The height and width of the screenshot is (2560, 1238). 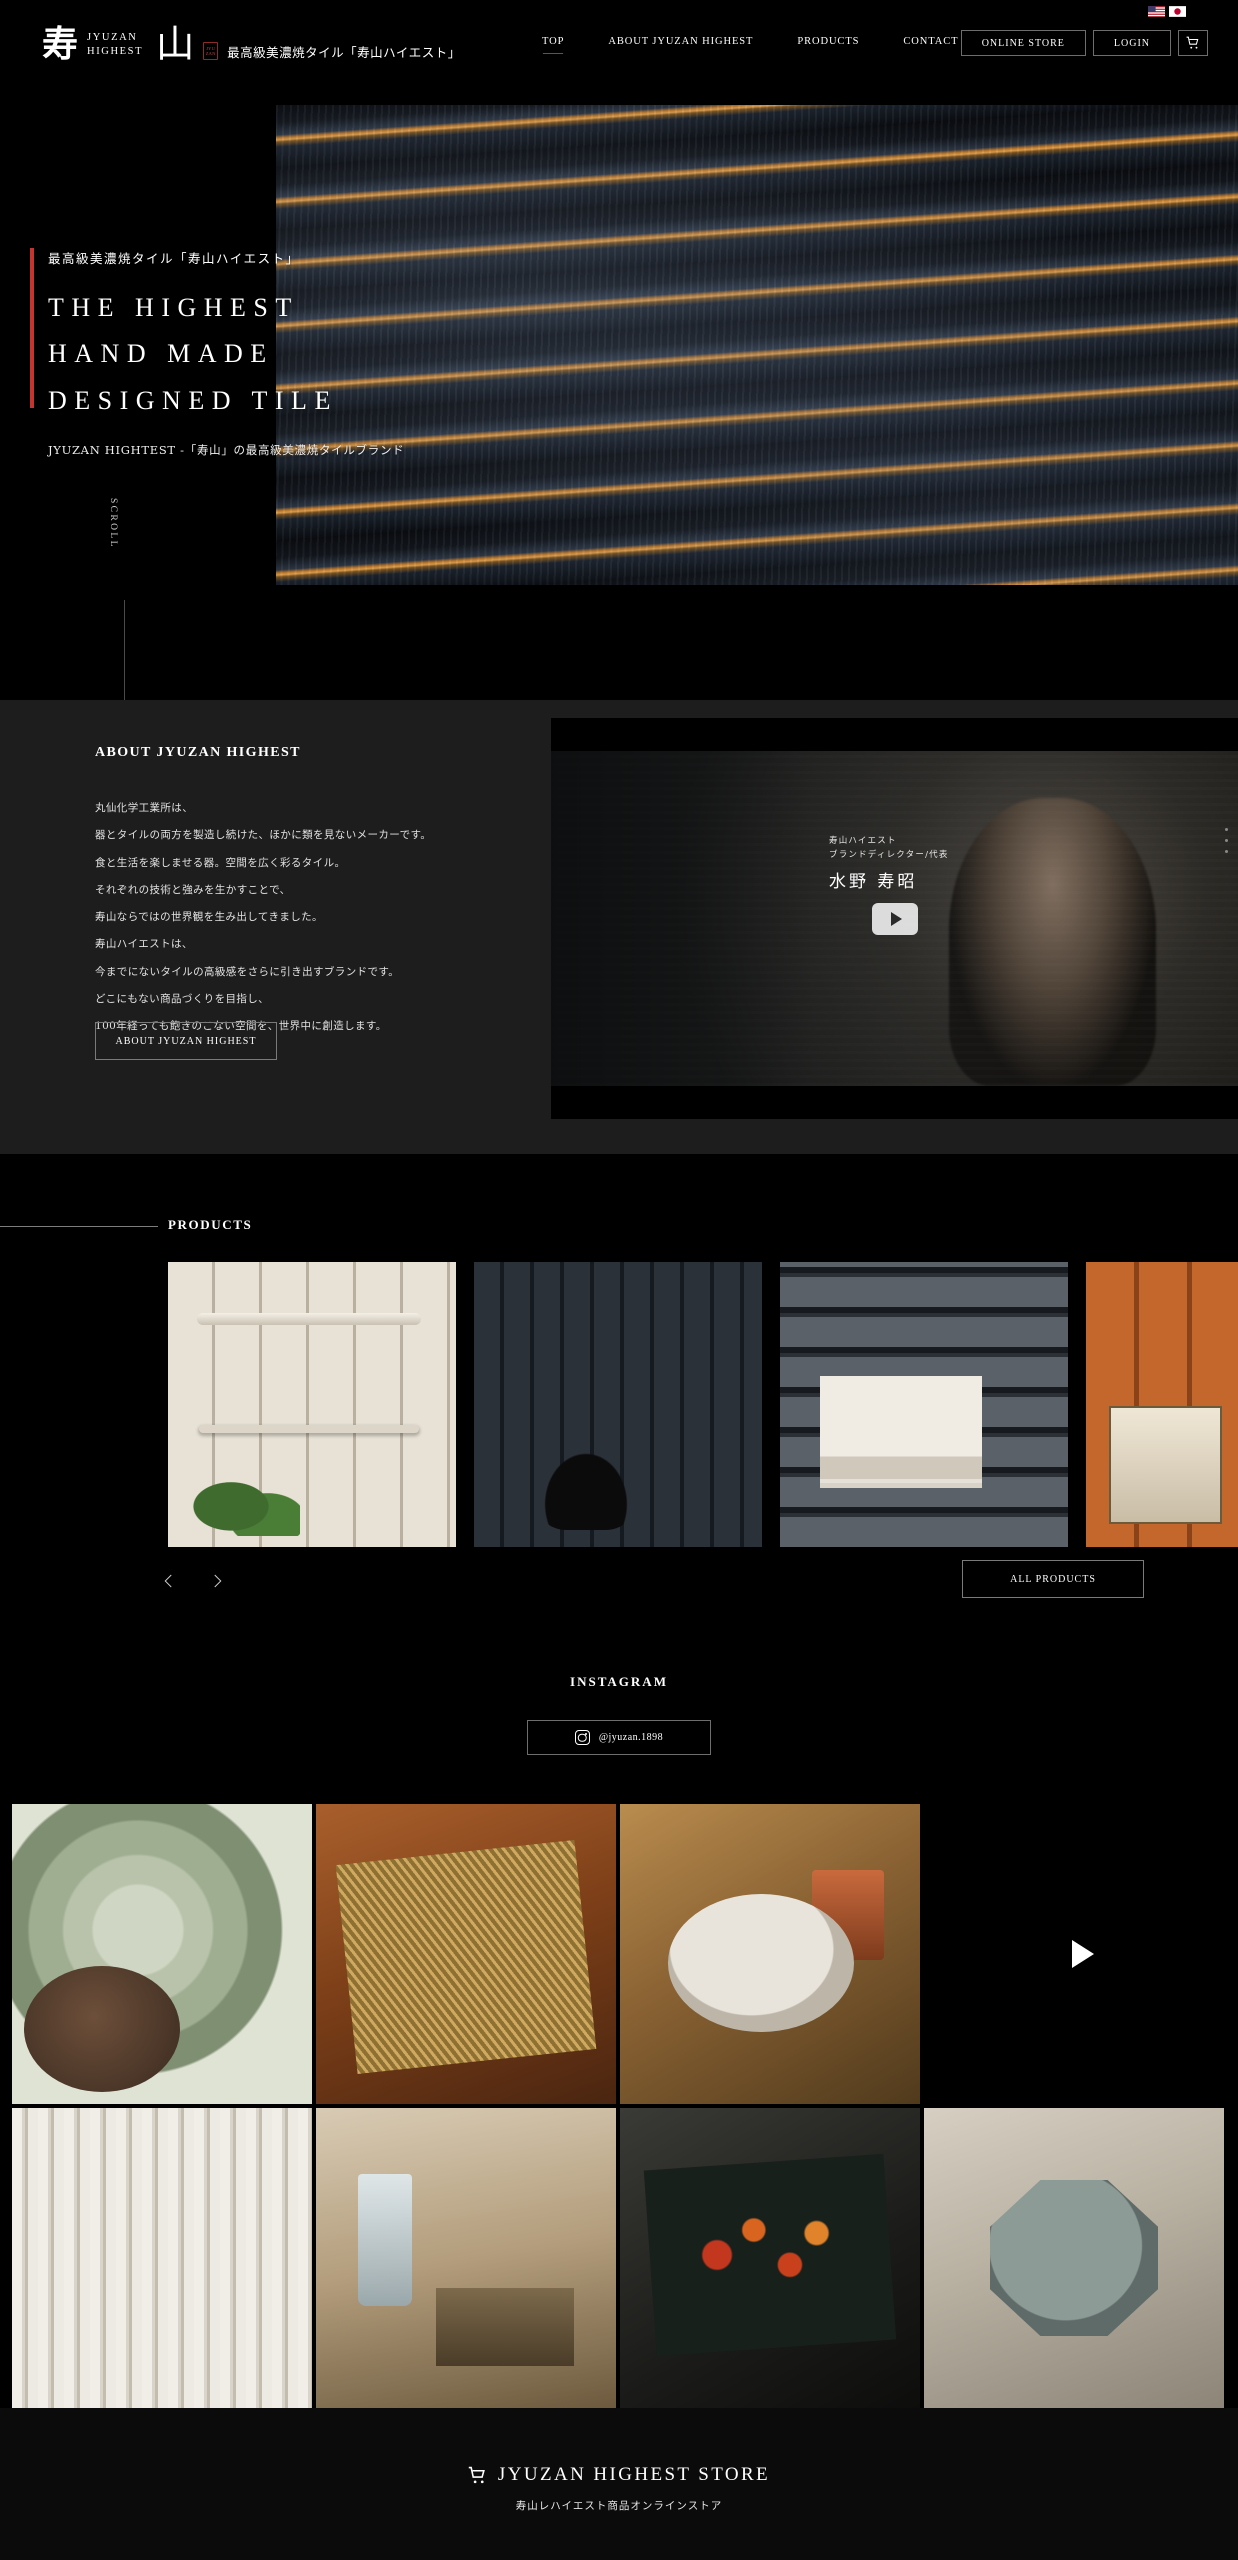 What do you see at coordinates (757, 345) in the screenshot?
I see `hero-background-image` at bounding box center [757, 345].